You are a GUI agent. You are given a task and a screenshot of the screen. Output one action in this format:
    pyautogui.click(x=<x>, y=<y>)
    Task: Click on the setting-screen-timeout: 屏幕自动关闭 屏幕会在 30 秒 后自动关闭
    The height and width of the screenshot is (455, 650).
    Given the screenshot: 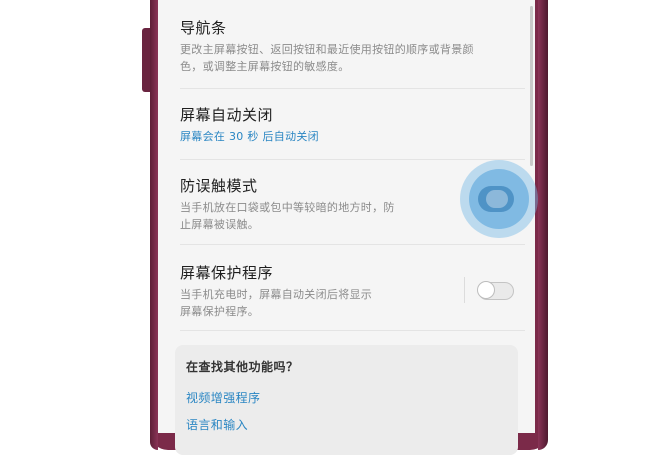 What is the action you would take?
    pyautogui.click(x=347, y=125)
    